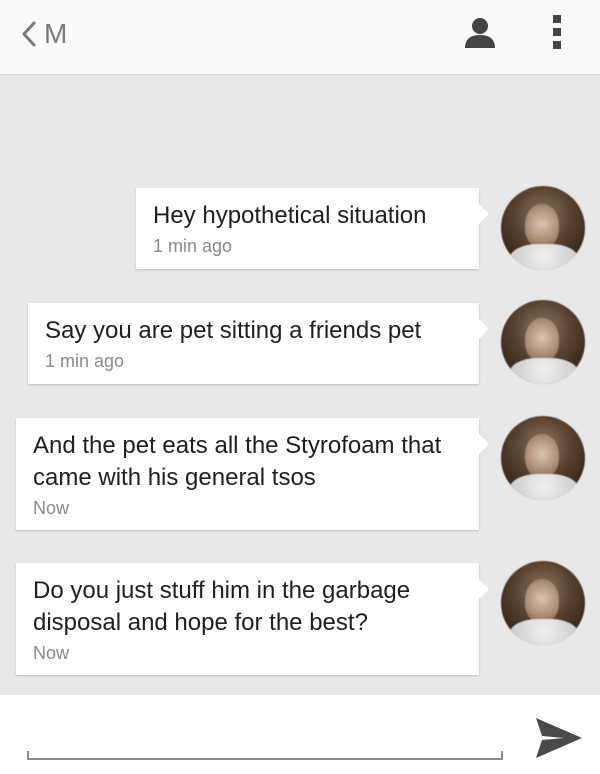 The width and height of the screenshot is (600, 774). I want to click on chevron-left-icon, so click(29, 34).